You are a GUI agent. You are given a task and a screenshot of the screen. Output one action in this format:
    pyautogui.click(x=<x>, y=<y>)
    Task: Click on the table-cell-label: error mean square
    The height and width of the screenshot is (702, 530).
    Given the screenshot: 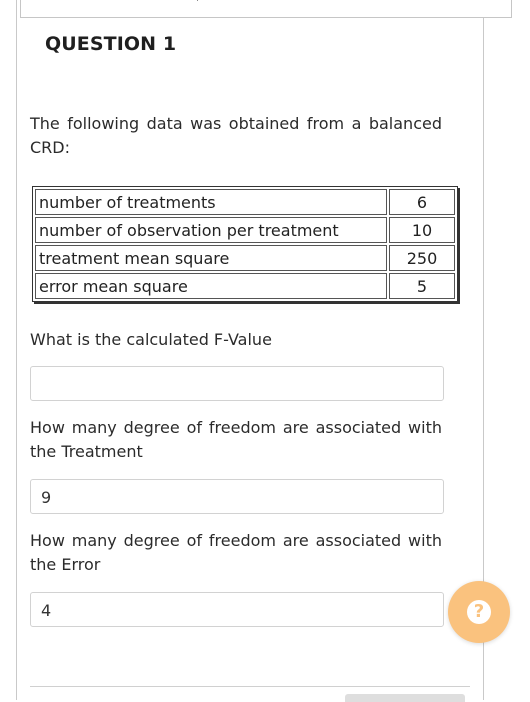 What is the action you would take?
    pyautogui.click(x=211, y=286)
    